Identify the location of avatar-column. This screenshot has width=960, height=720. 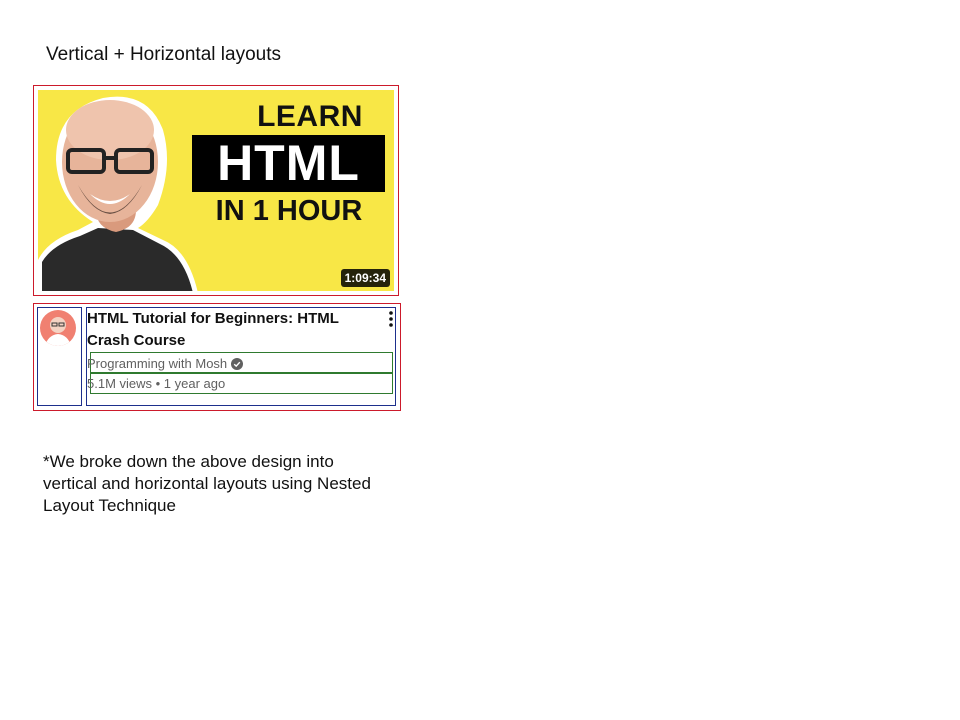
(59, 356).